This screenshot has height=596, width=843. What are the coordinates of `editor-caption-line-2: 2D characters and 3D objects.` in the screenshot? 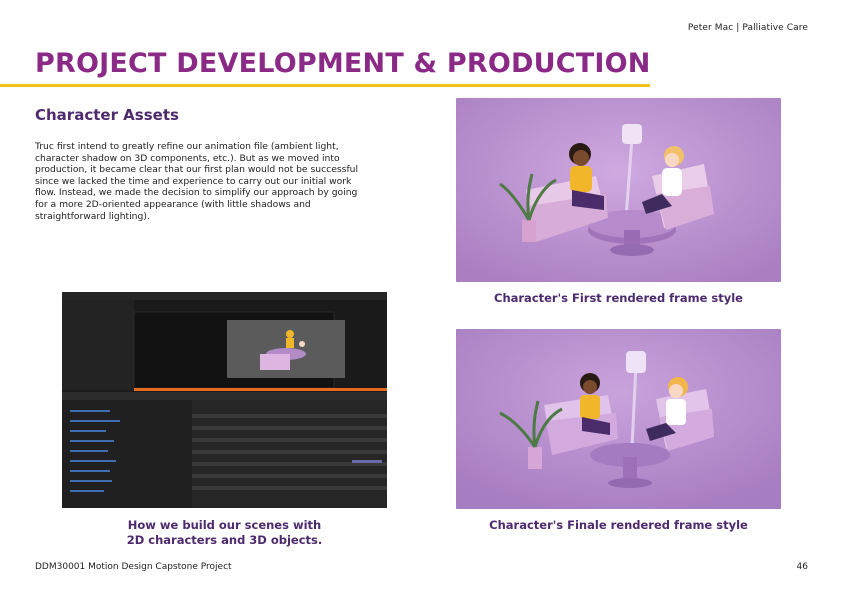 It's located at (224, 540).